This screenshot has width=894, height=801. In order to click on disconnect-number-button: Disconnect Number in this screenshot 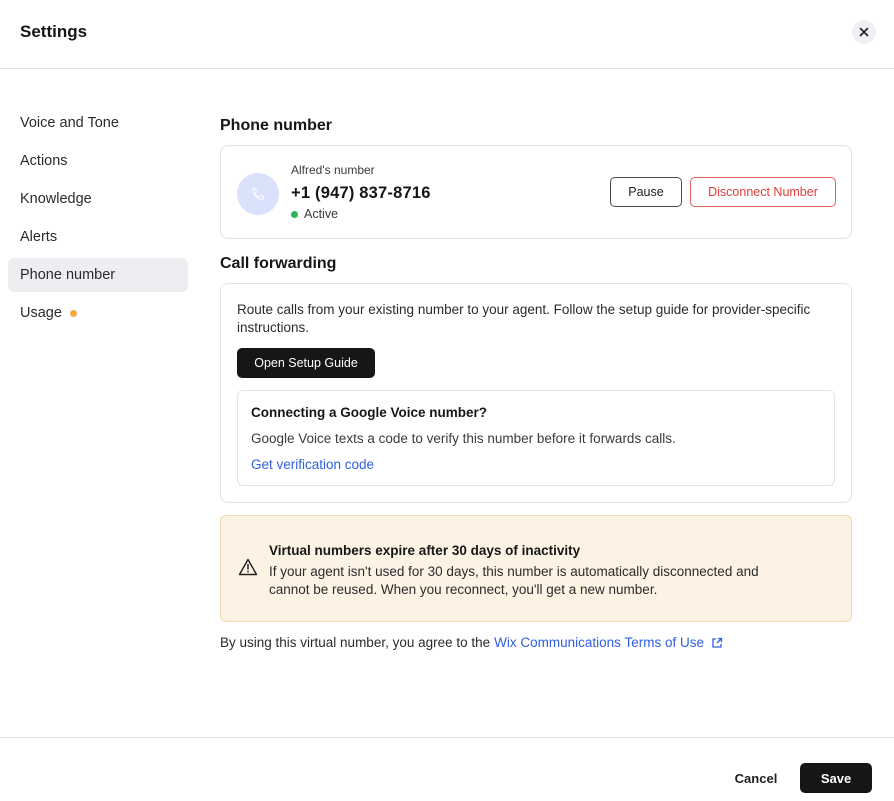, I will do `click(763, 192)`.